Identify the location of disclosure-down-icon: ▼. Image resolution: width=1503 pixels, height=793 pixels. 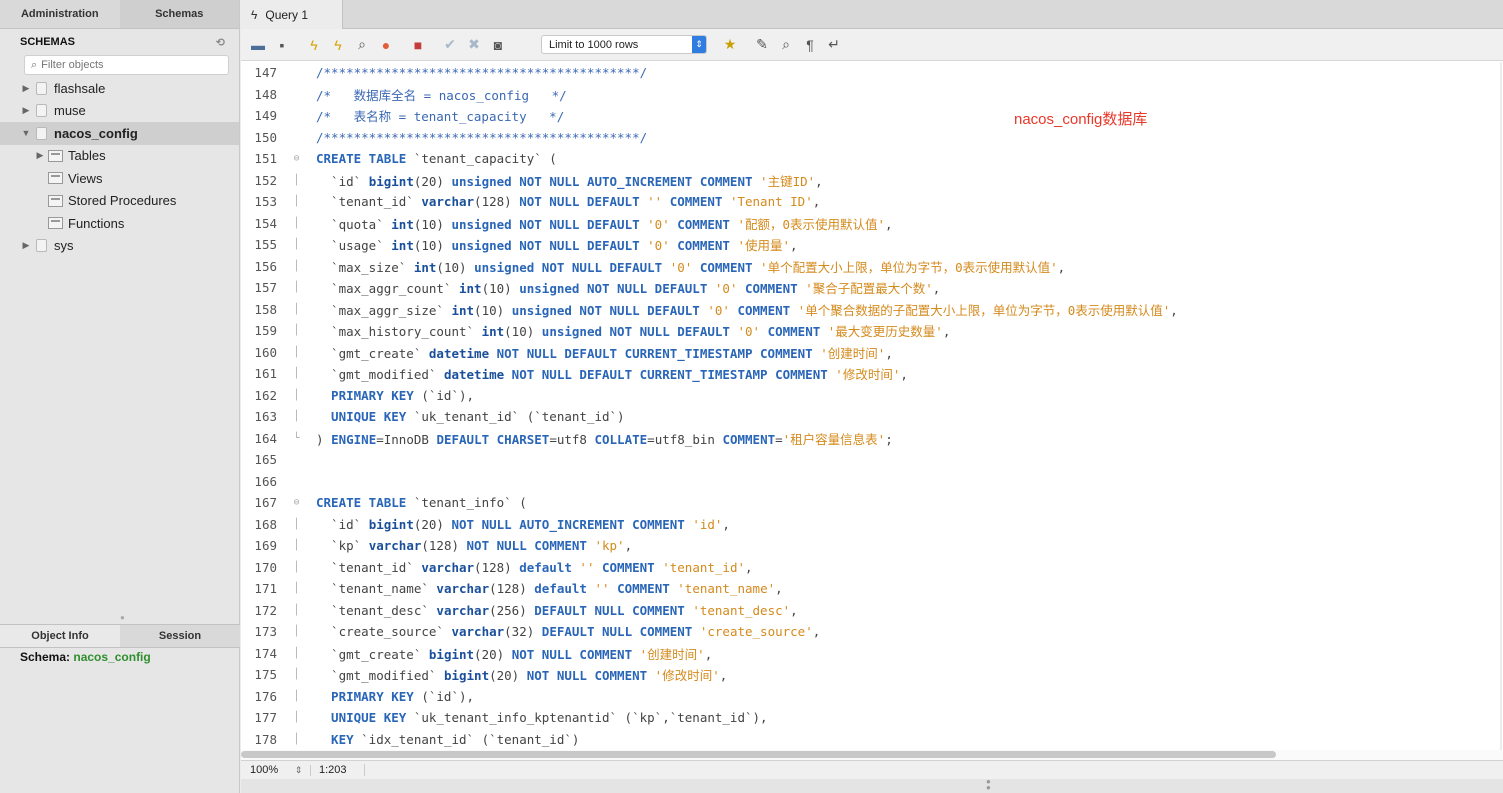
(26, 133).